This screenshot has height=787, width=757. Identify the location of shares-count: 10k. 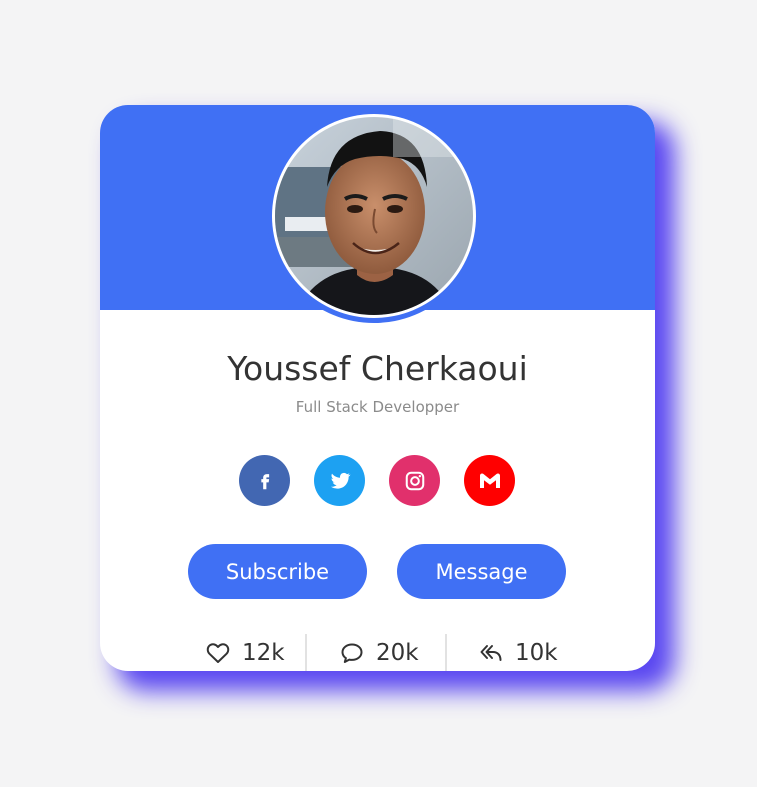
(536, 653).